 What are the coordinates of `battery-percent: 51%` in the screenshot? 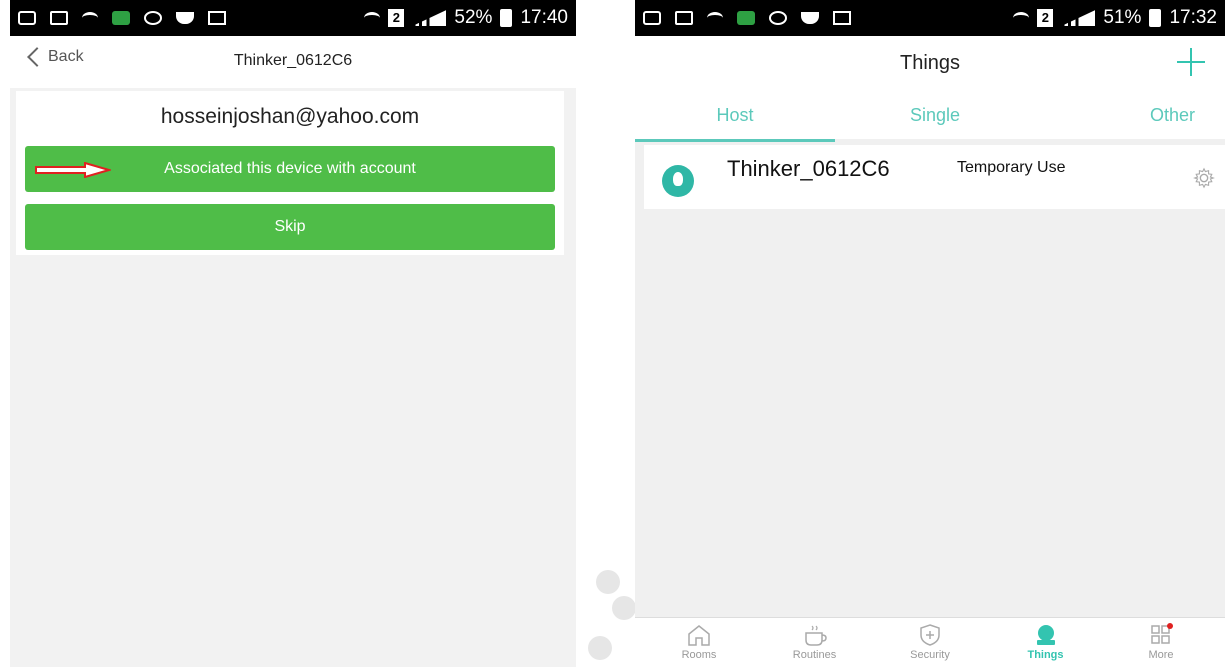 It's located at (1122, 17).